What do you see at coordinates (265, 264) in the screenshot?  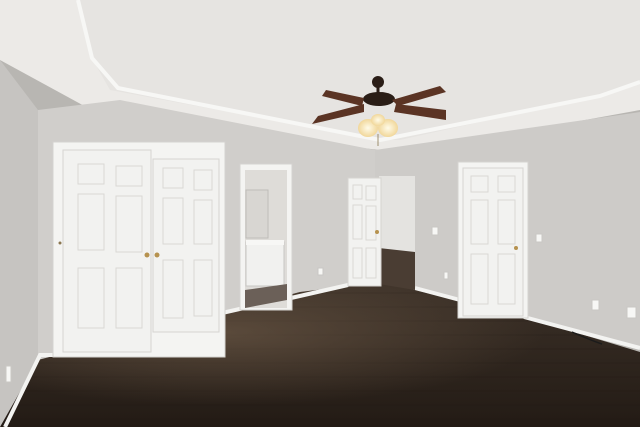 I see `bathroom-vanity` at bounding box center [265, 264].